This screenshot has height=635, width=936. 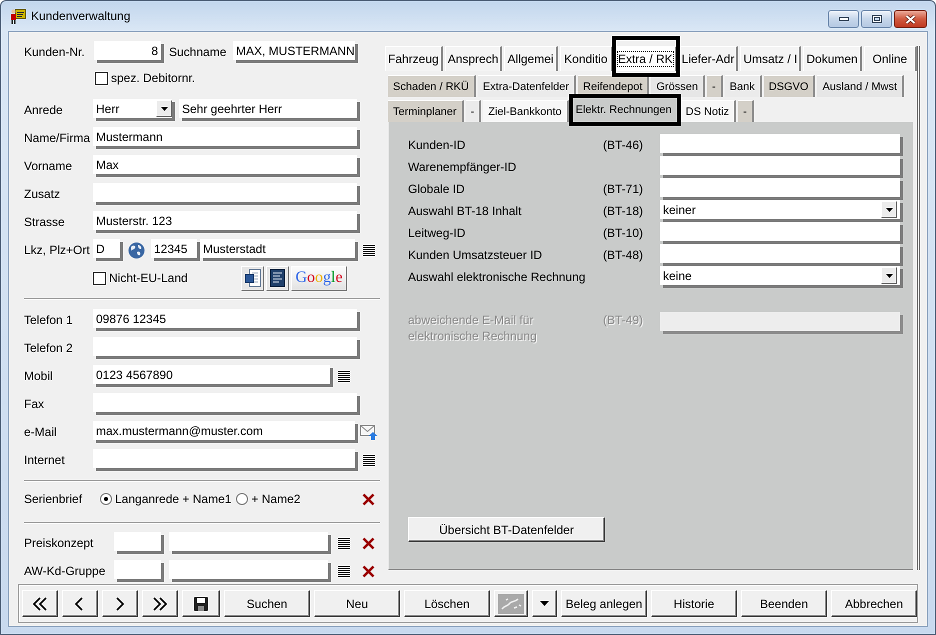 What do you see at coordinates (889, 276) in the screenshot?
I see `caret-icon` at bounding box center [889, 276].